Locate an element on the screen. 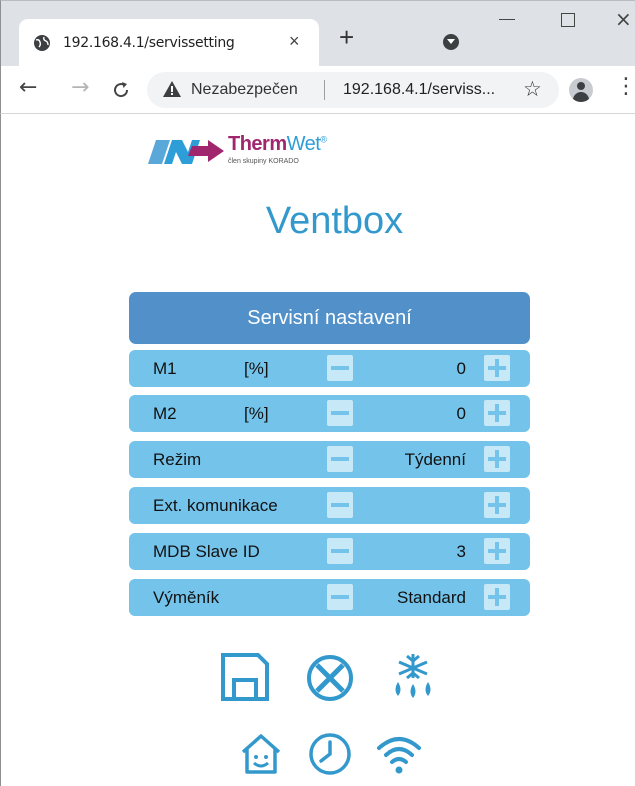 The image size is (635, 786). setting-row-ext-communication: Ext. komunikace is located at coordinates (329, 505).